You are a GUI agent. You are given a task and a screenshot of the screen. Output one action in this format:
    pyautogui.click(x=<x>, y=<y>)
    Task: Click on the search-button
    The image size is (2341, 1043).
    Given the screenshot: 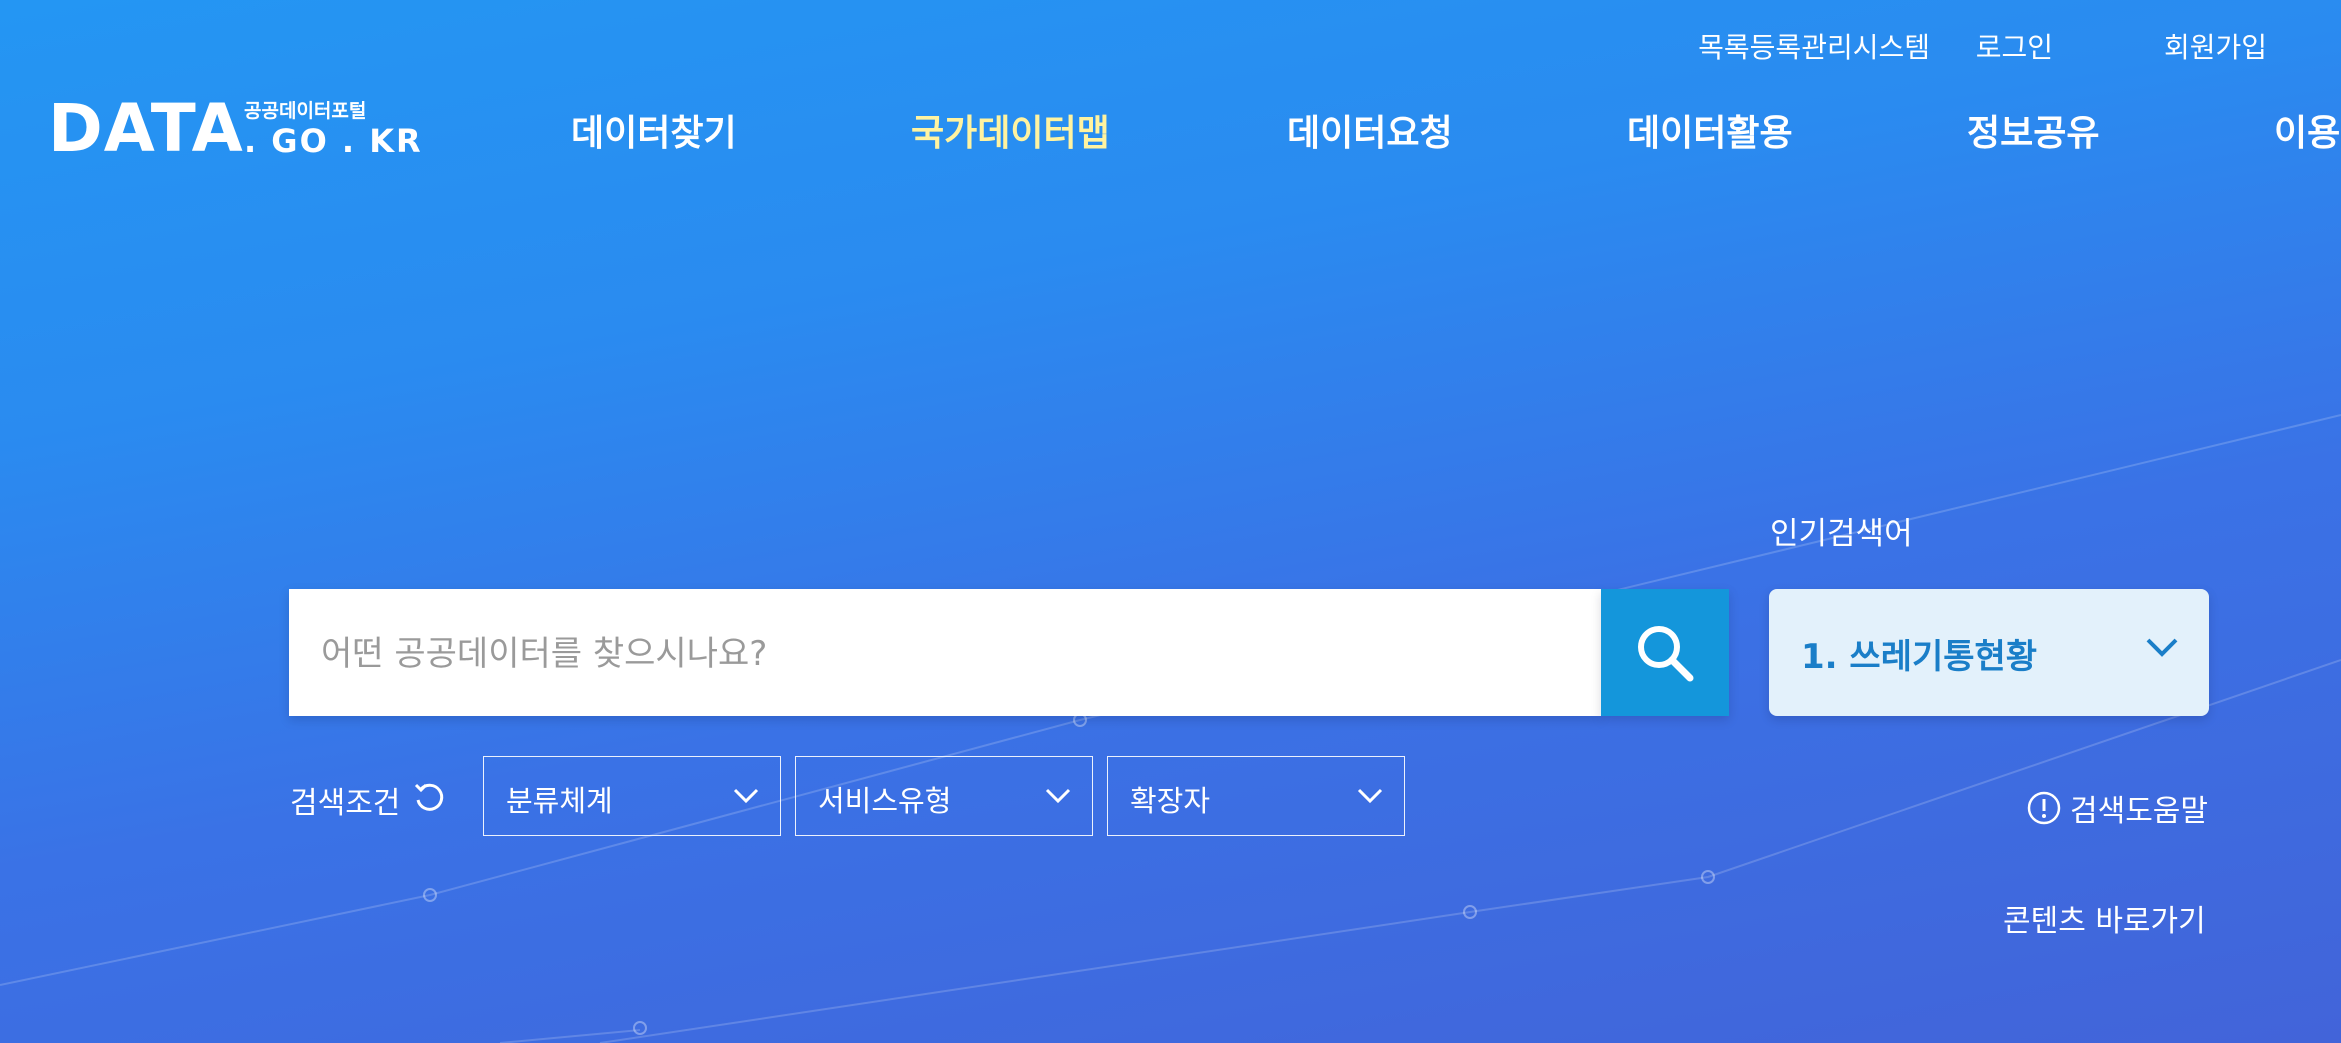 What is the action you would take?
    pyautogui.click(x=1665, y=652)
    